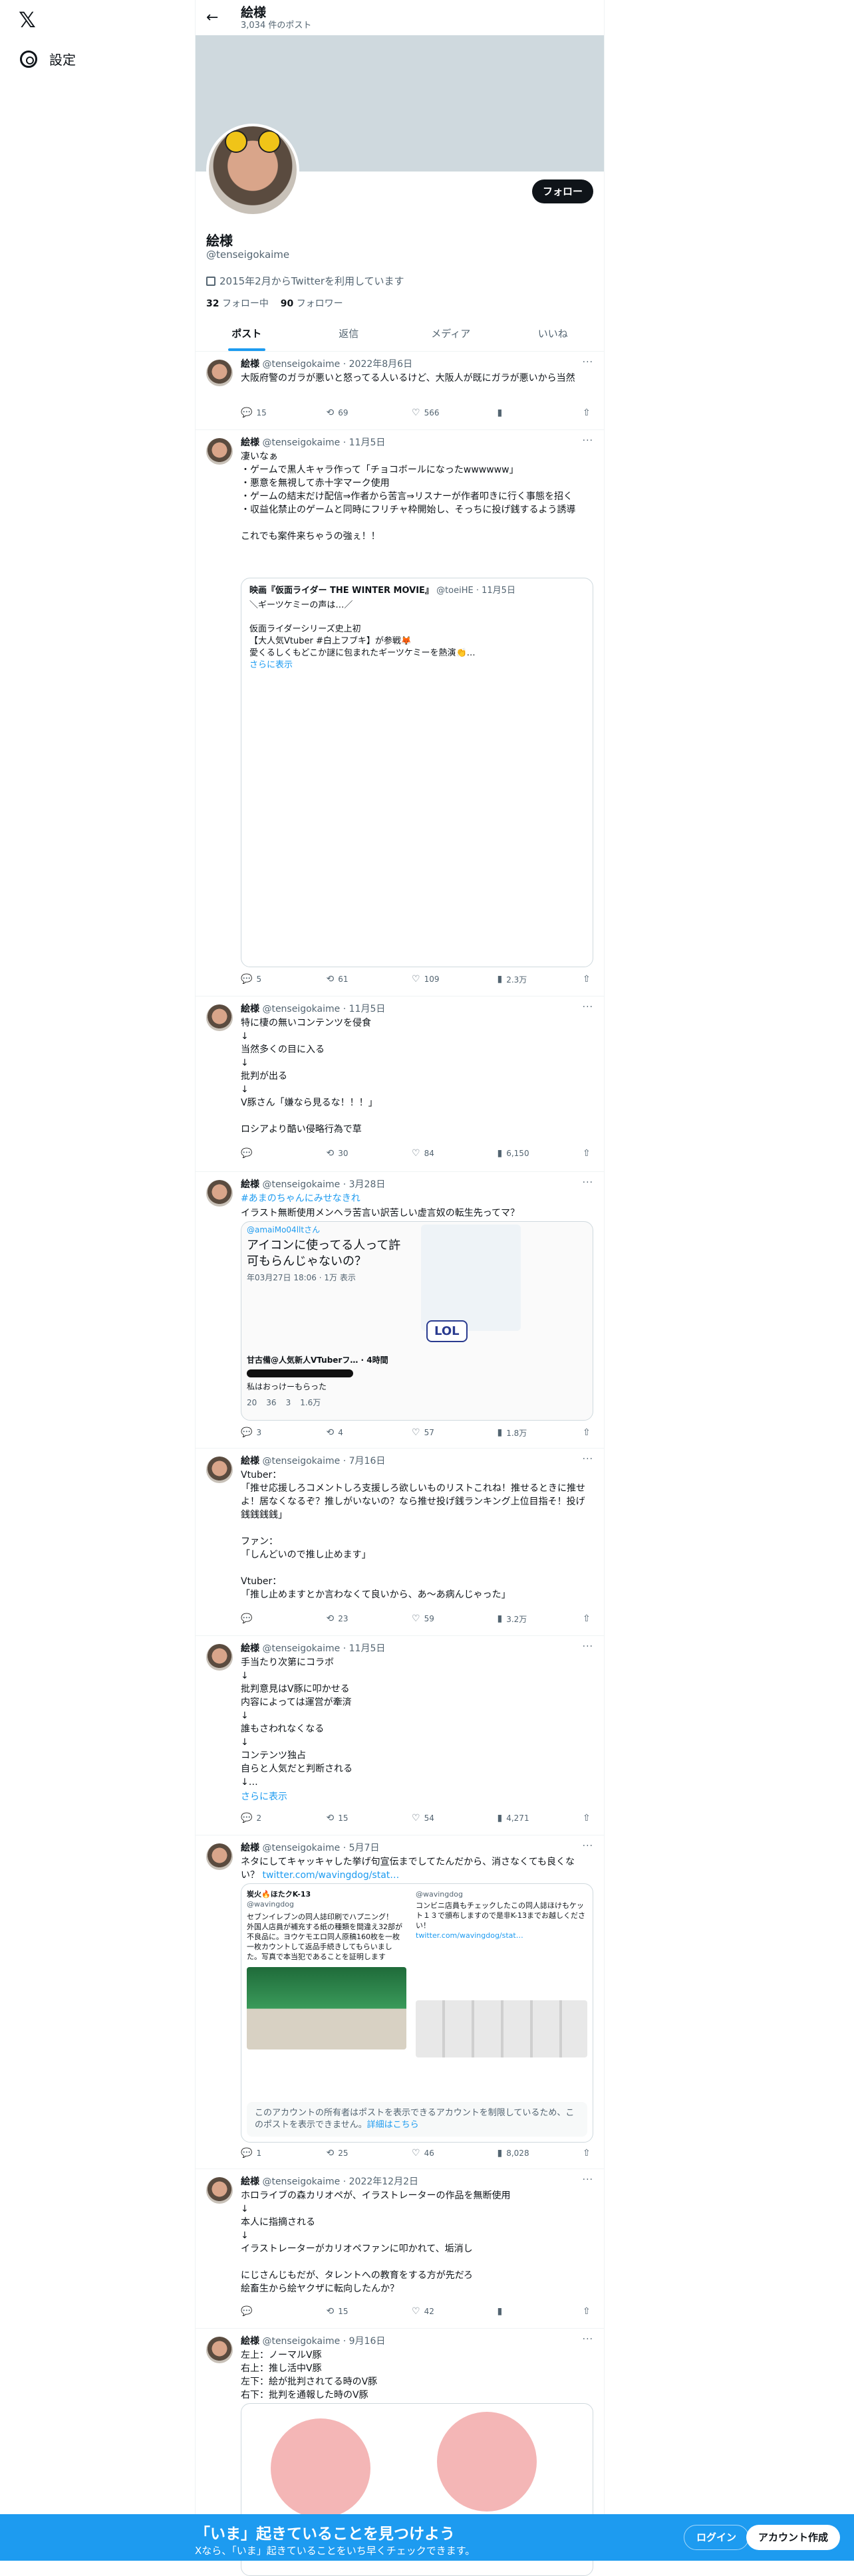  Describe the element at coordinates (793, 2537) in the screenshot. I see `signup-button: アカウント作成` at that location.